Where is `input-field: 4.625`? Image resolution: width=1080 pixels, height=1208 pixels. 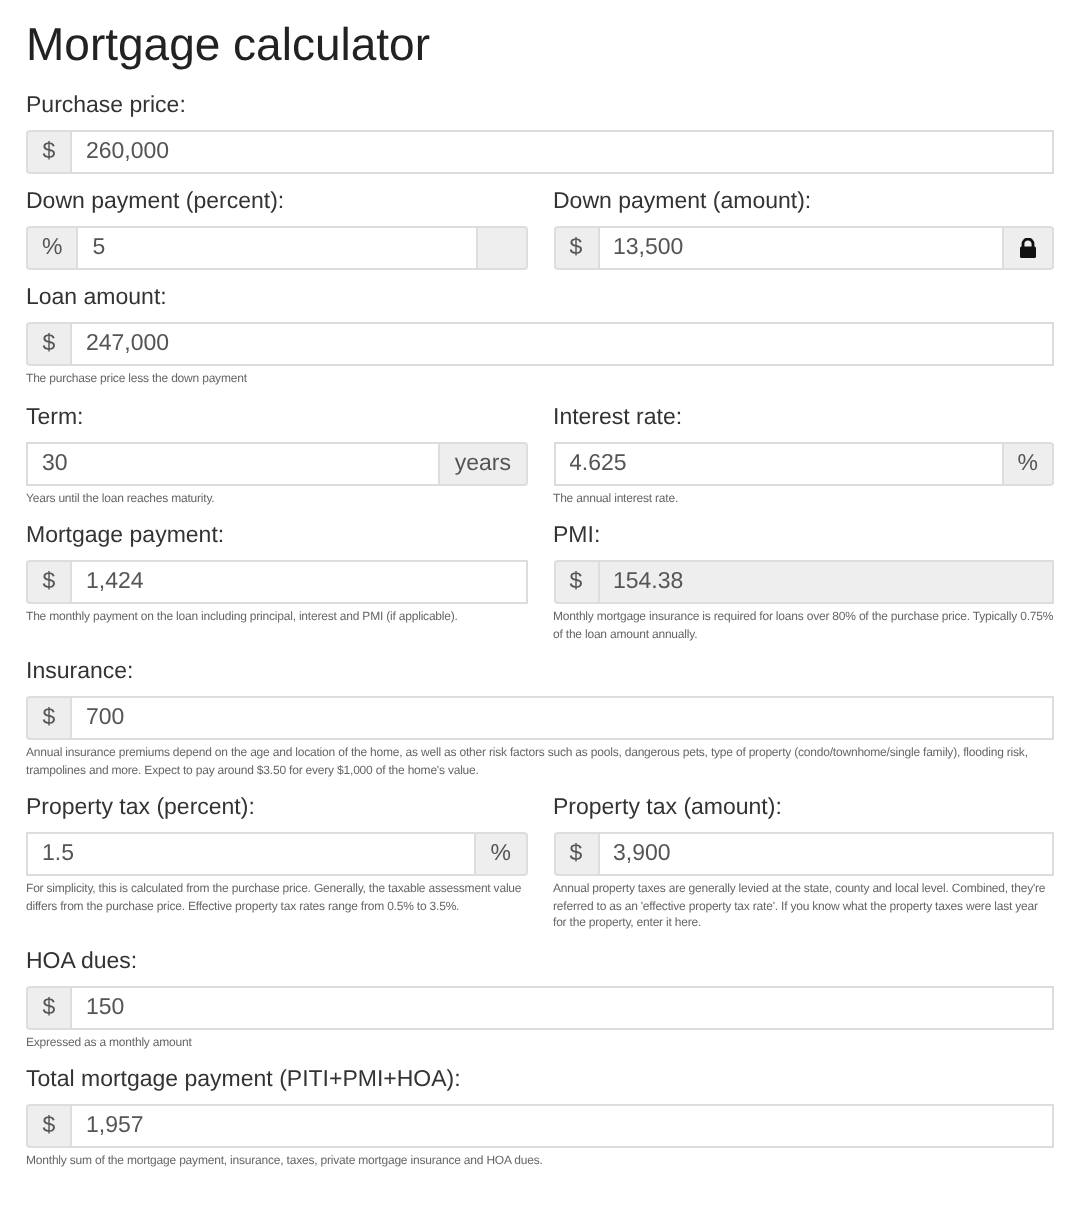
input-field: 4.625 is located at coordinates (778, 463).